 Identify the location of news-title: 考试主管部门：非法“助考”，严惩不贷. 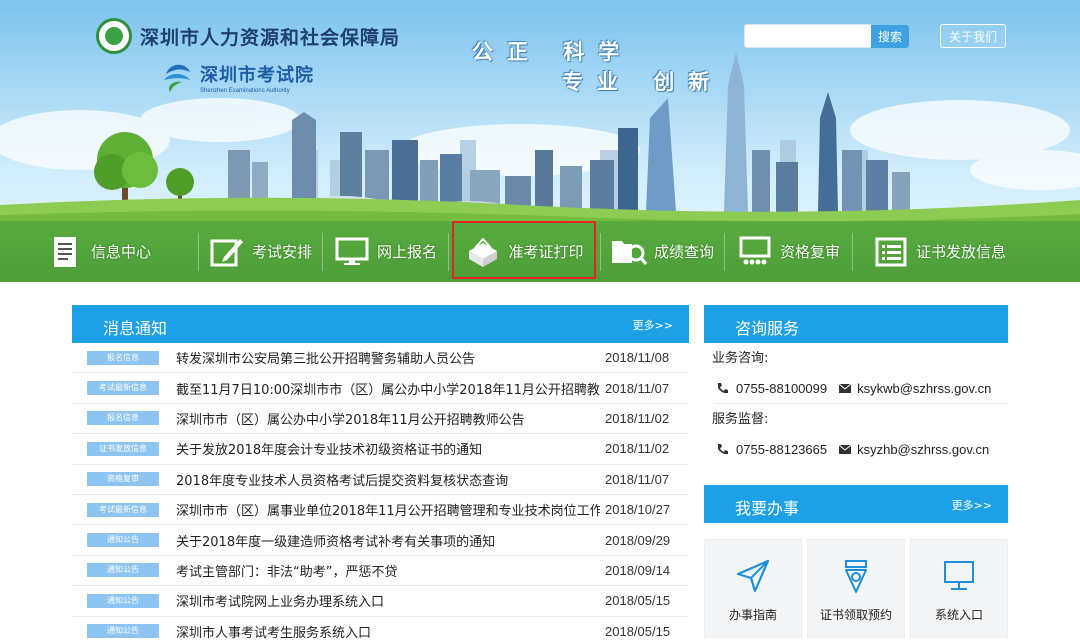
(388, 570).